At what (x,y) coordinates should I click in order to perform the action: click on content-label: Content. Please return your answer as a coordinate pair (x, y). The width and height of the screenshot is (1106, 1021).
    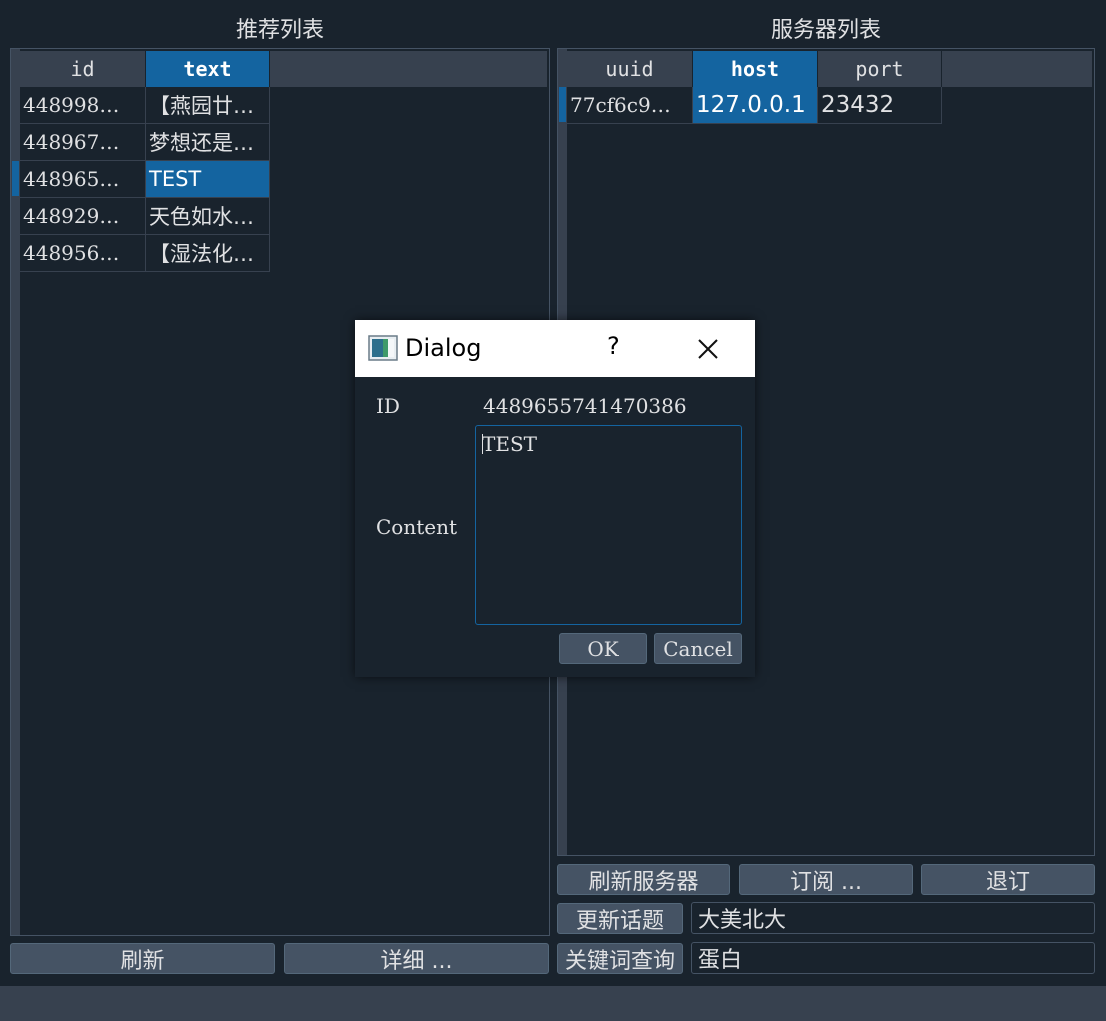
    Looking at the image, I should click on (417, 527).